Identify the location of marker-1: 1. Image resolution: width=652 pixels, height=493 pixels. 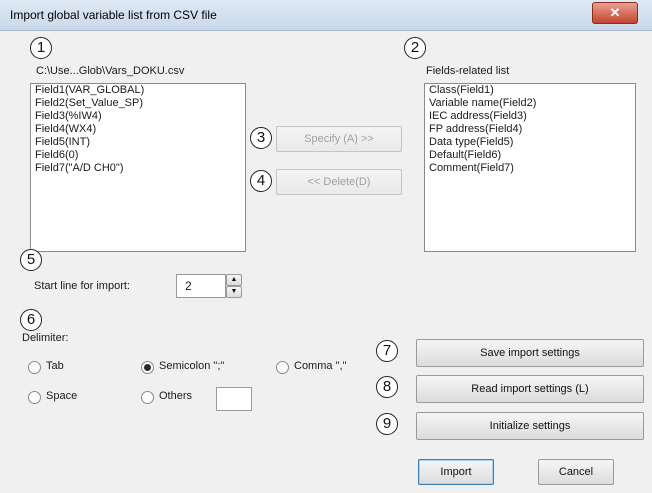
(41, 48).